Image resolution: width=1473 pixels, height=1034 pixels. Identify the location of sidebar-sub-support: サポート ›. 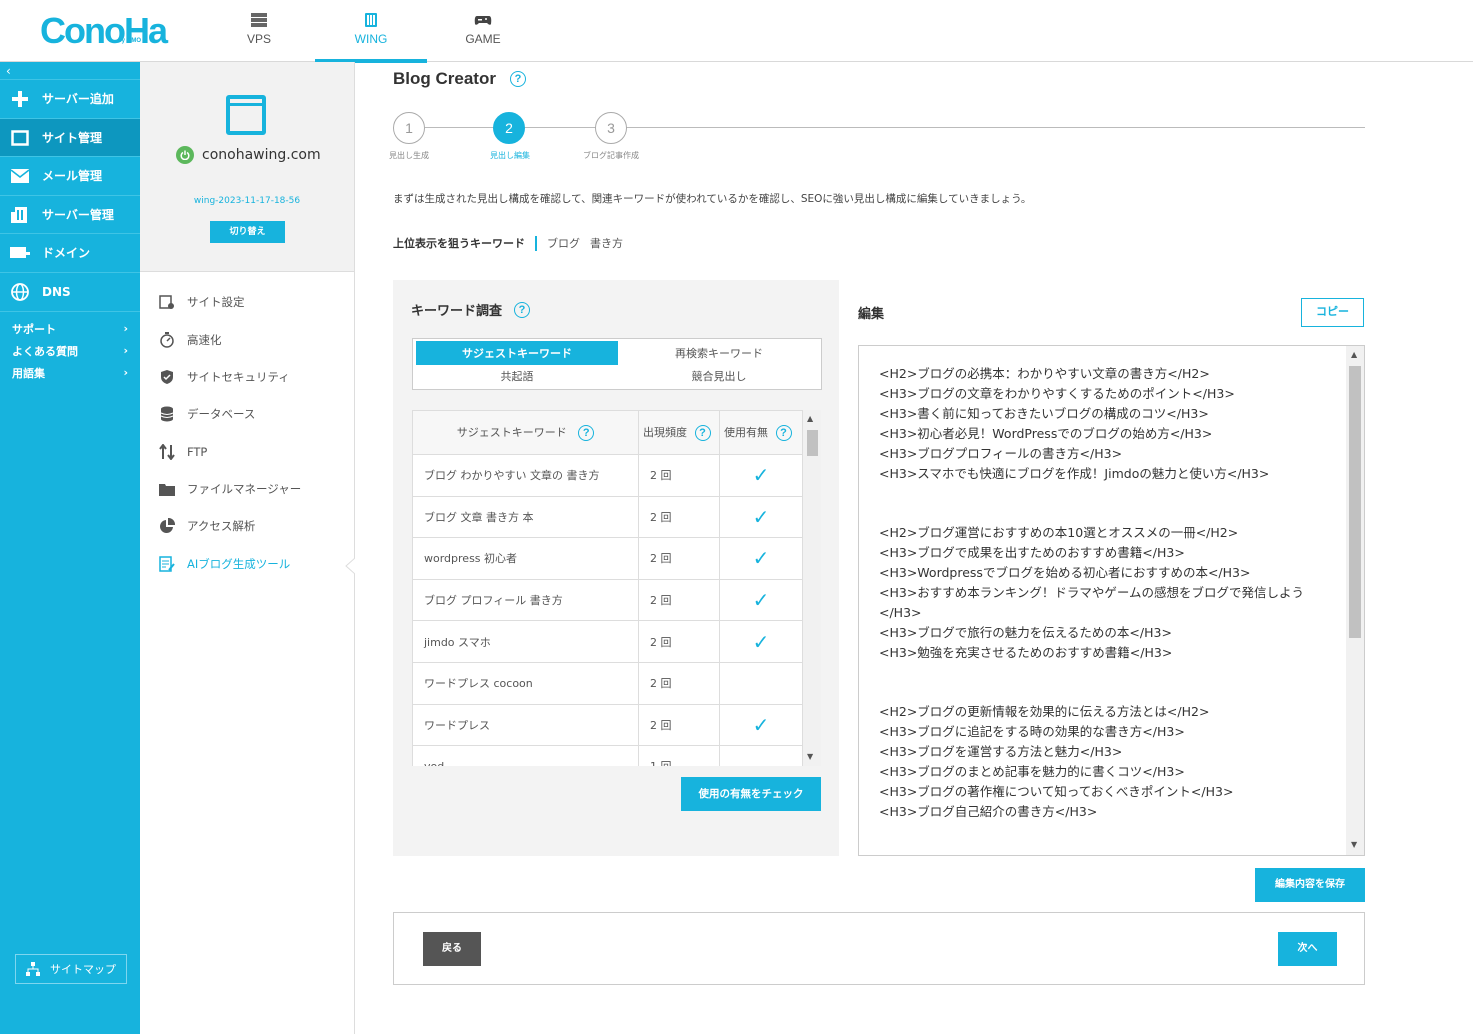
(70, 329).